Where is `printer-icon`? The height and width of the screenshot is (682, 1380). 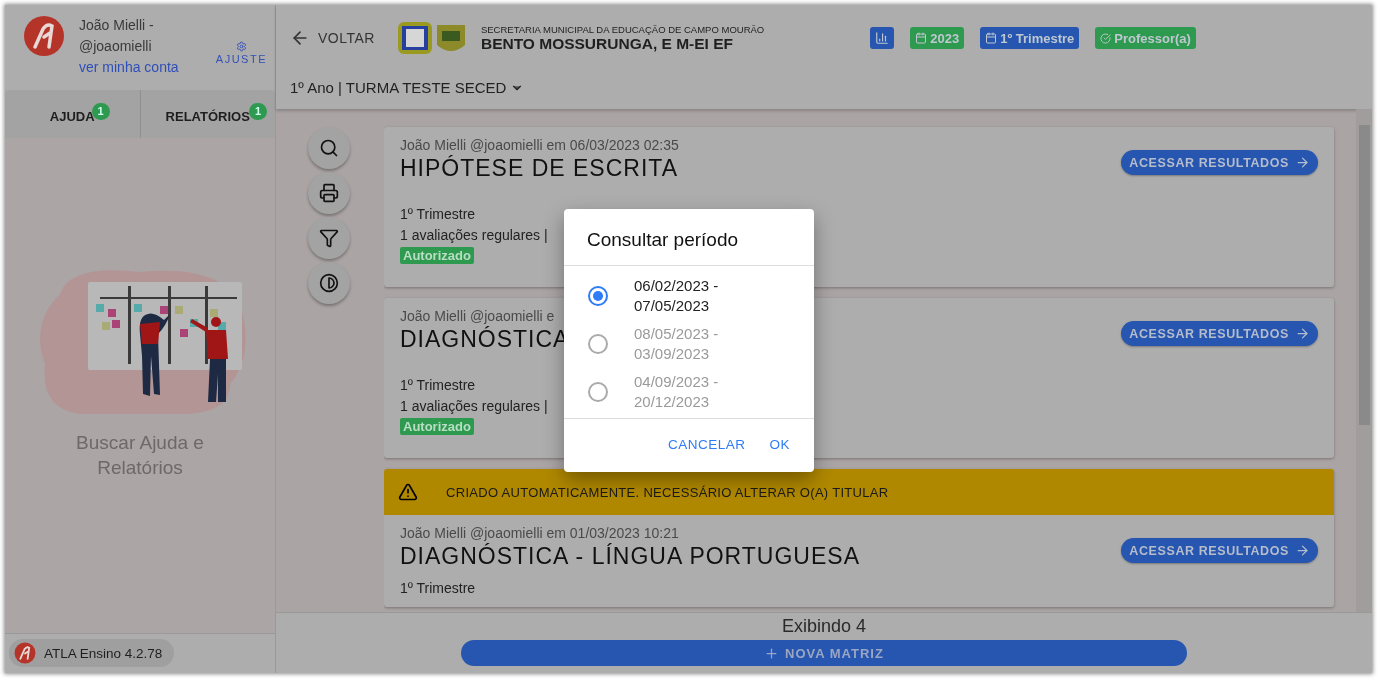
printer-icon is located at coordinates (329, 193).